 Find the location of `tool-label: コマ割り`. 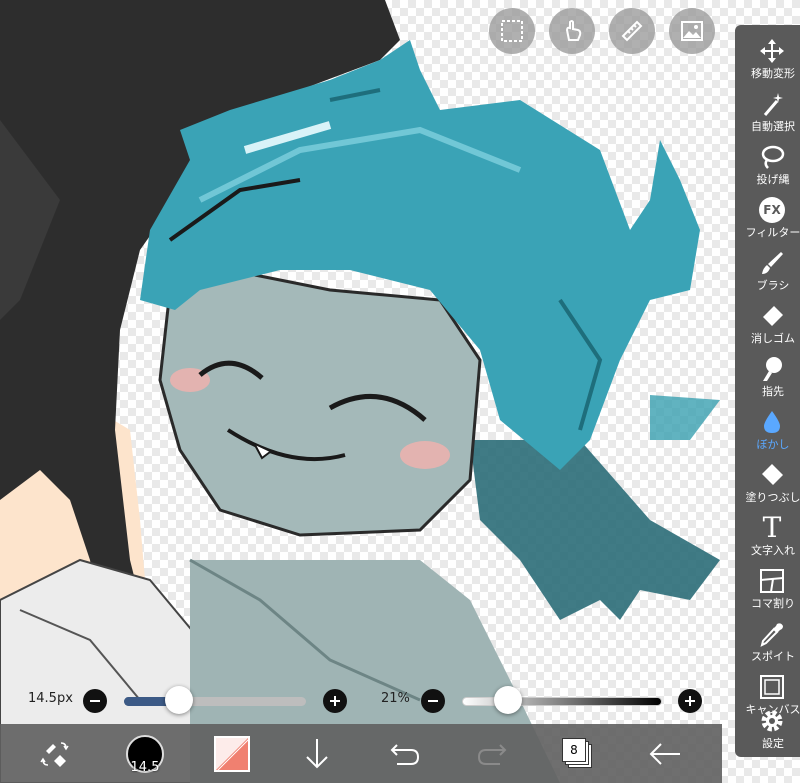

tool-label: コマ割り is located at coordinates (773, 603).